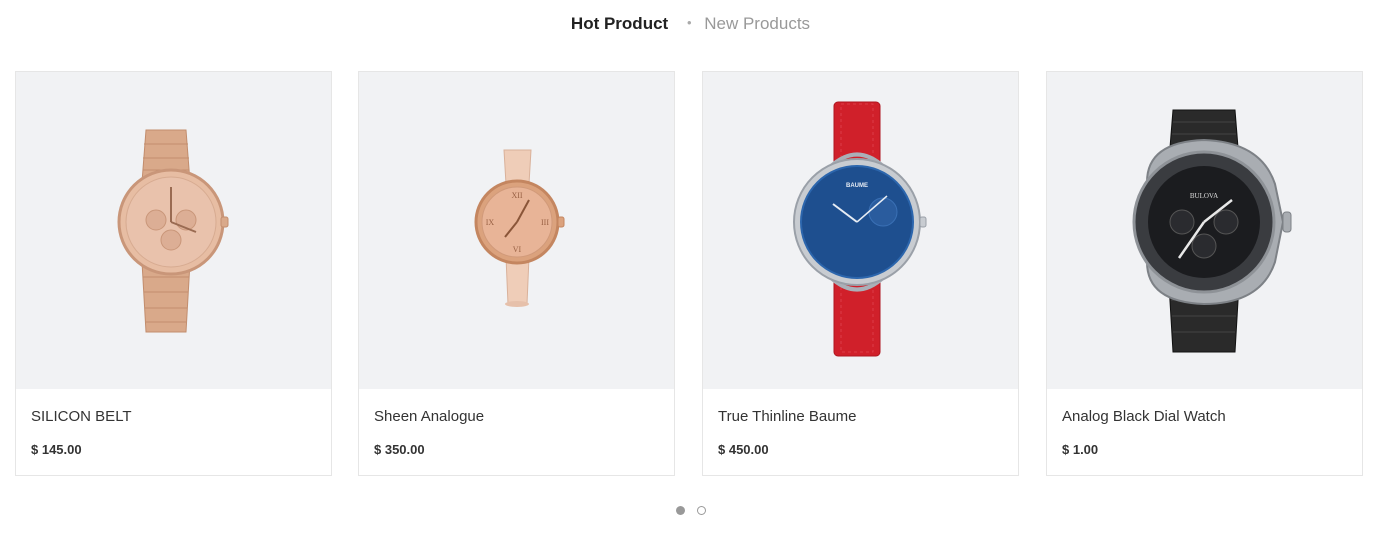 The height and width of the screenshot is (538, 1381). What do you see at coordinates (1144, 416) in the screenshot?
I see `product-name: Analog Black Dial Watch` at bounding box center [1144, 416].